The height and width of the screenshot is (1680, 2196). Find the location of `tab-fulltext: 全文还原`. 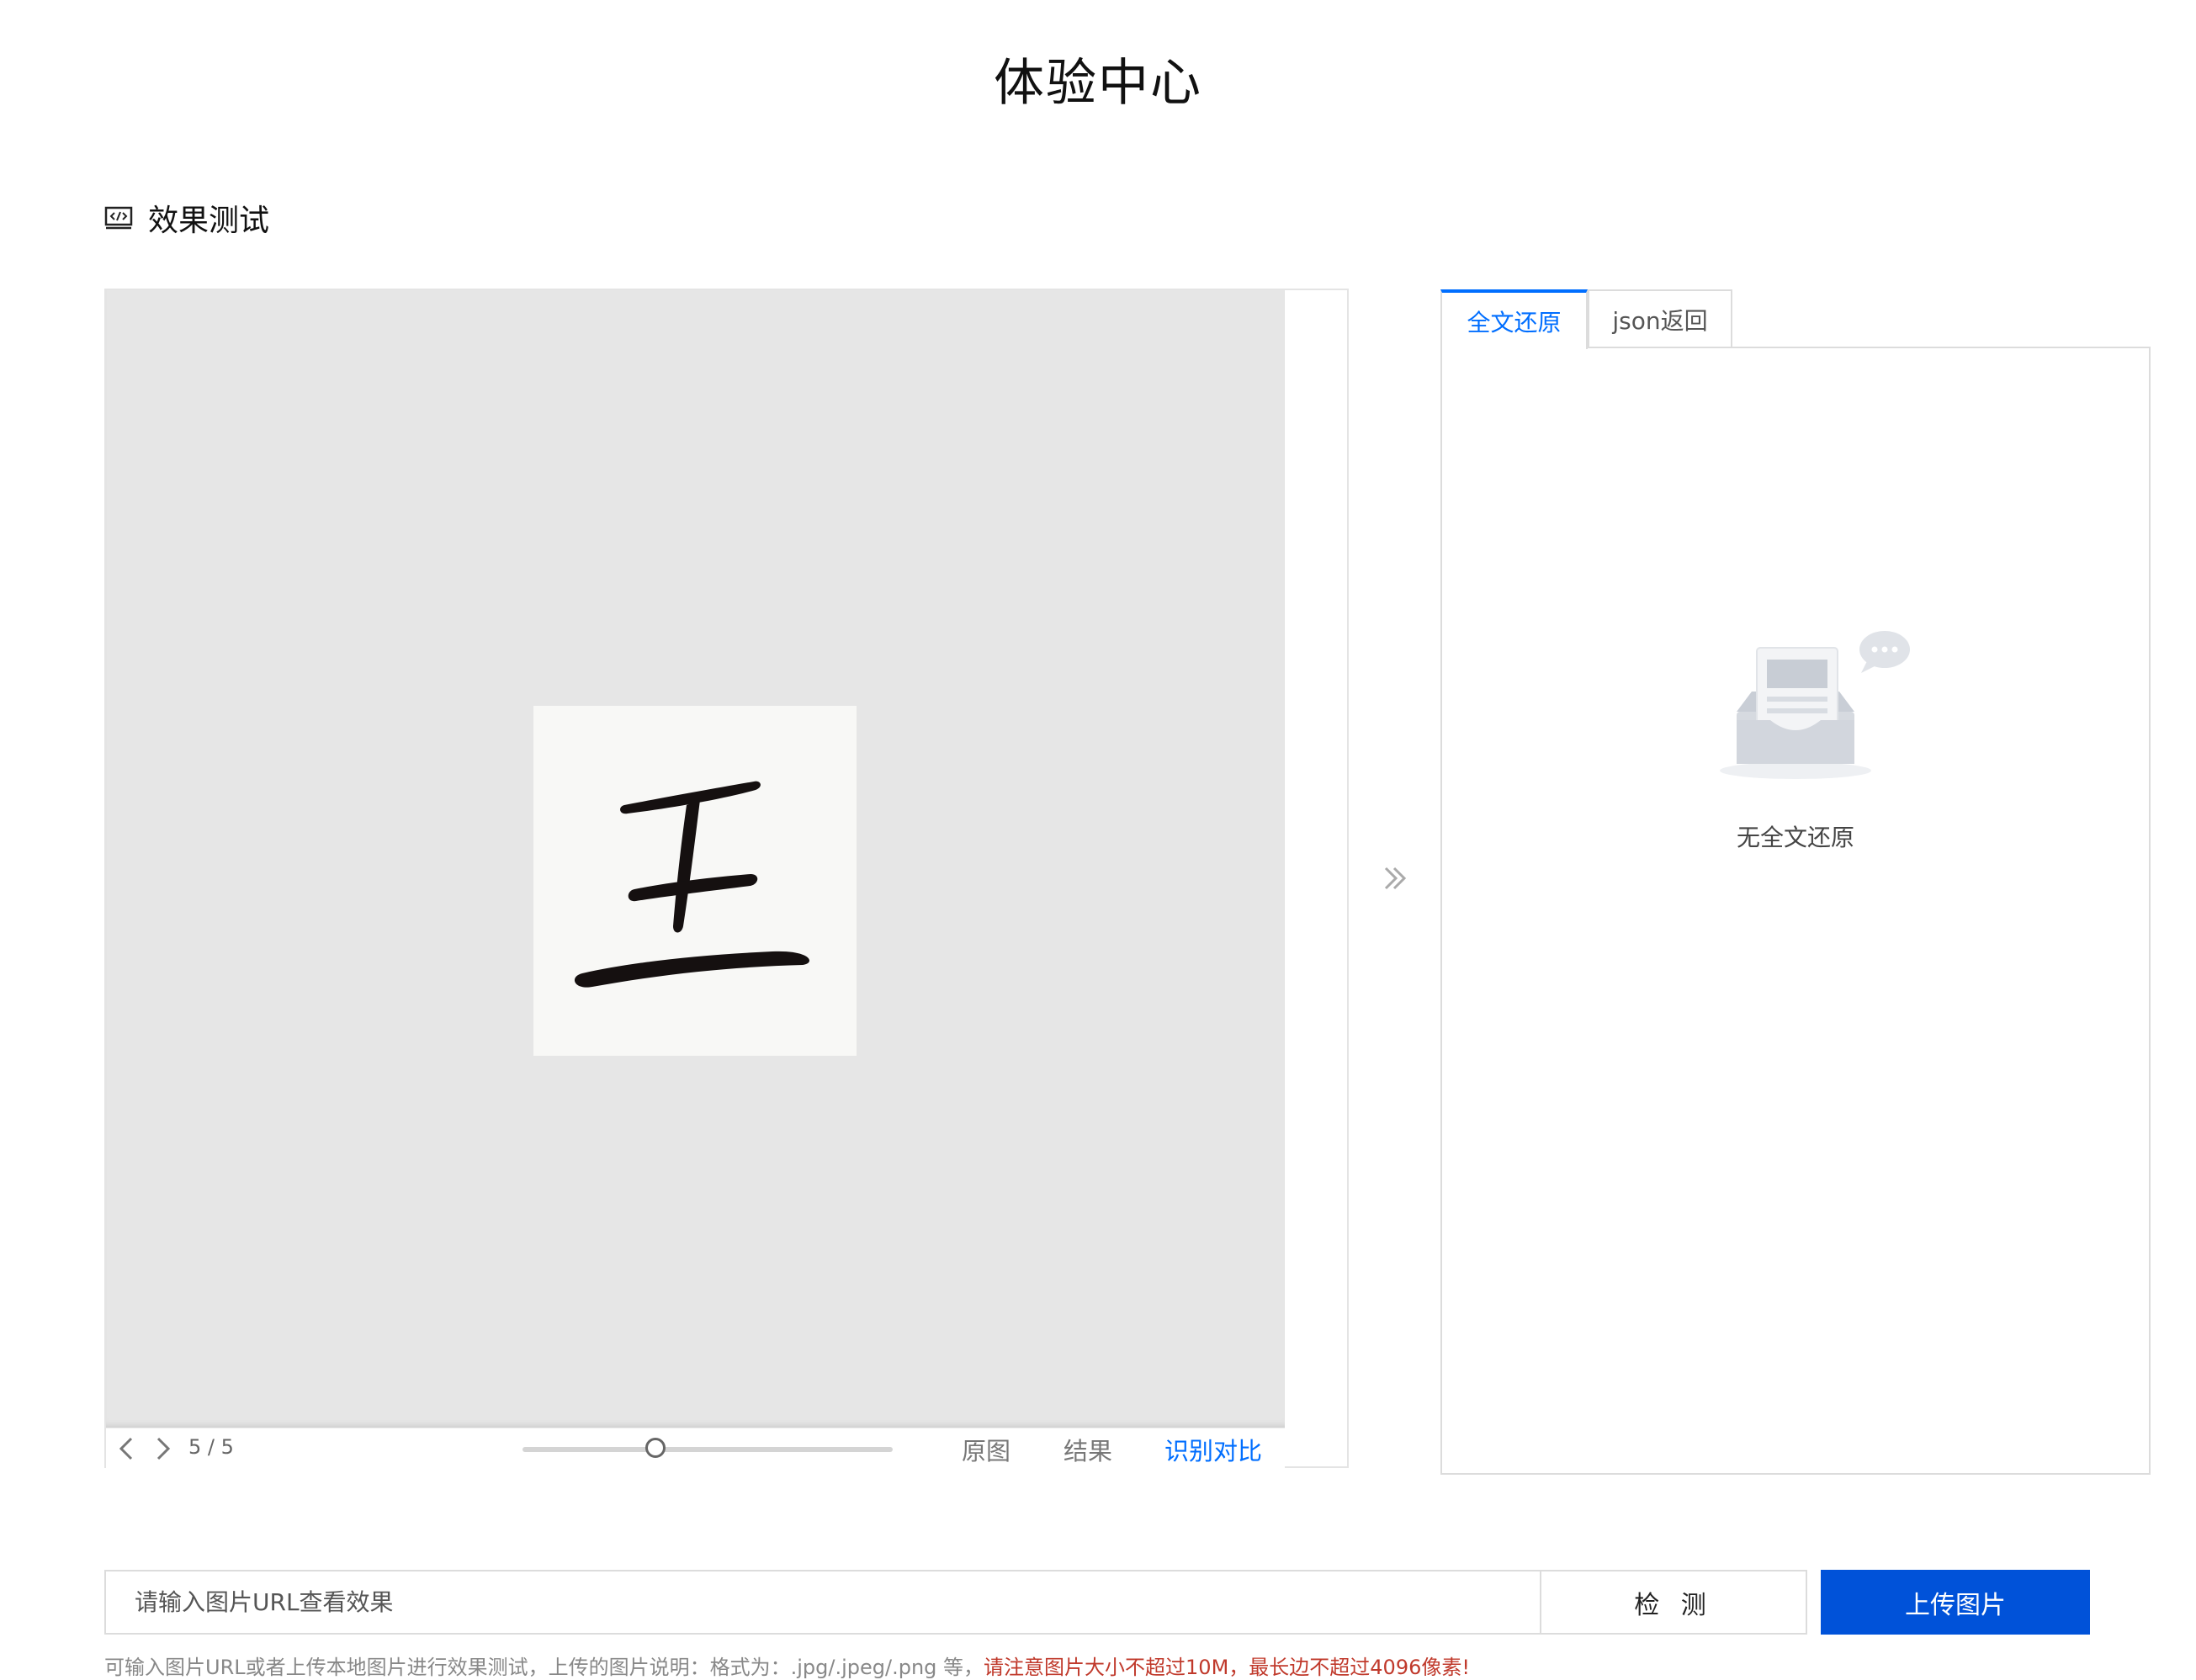

tab-fulltext: 全文还原 is located at coordinates (1514, 319).